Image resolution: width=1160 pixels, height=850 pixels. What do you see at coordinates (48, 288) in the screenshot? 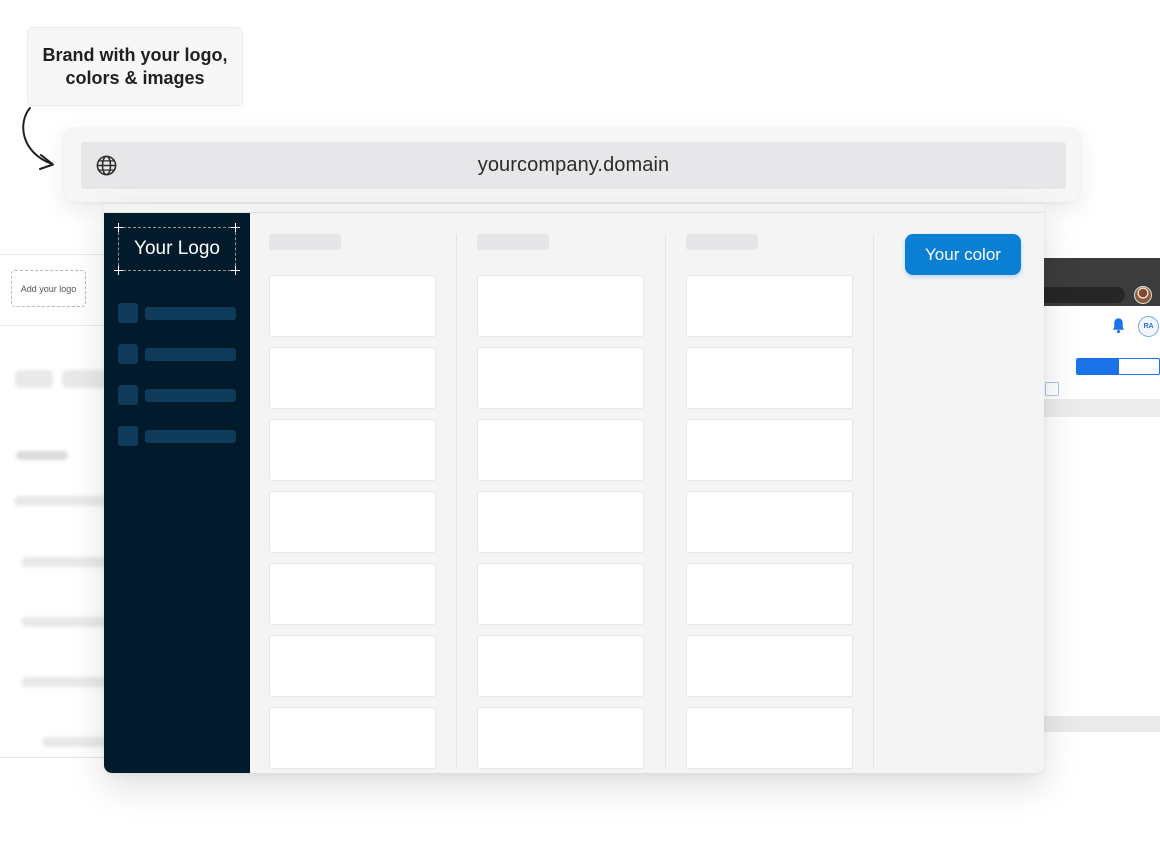
I see `add-logo-slot: Add your logo` at bounding box center [48, 288].